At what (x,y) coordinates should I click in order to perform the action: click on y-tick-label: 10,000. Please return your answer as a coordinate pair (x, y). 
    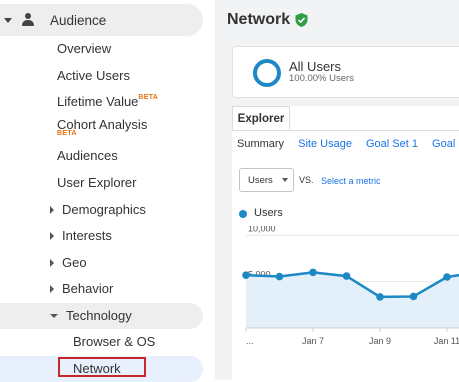
    Looking at the image, I should click on (262, 229).